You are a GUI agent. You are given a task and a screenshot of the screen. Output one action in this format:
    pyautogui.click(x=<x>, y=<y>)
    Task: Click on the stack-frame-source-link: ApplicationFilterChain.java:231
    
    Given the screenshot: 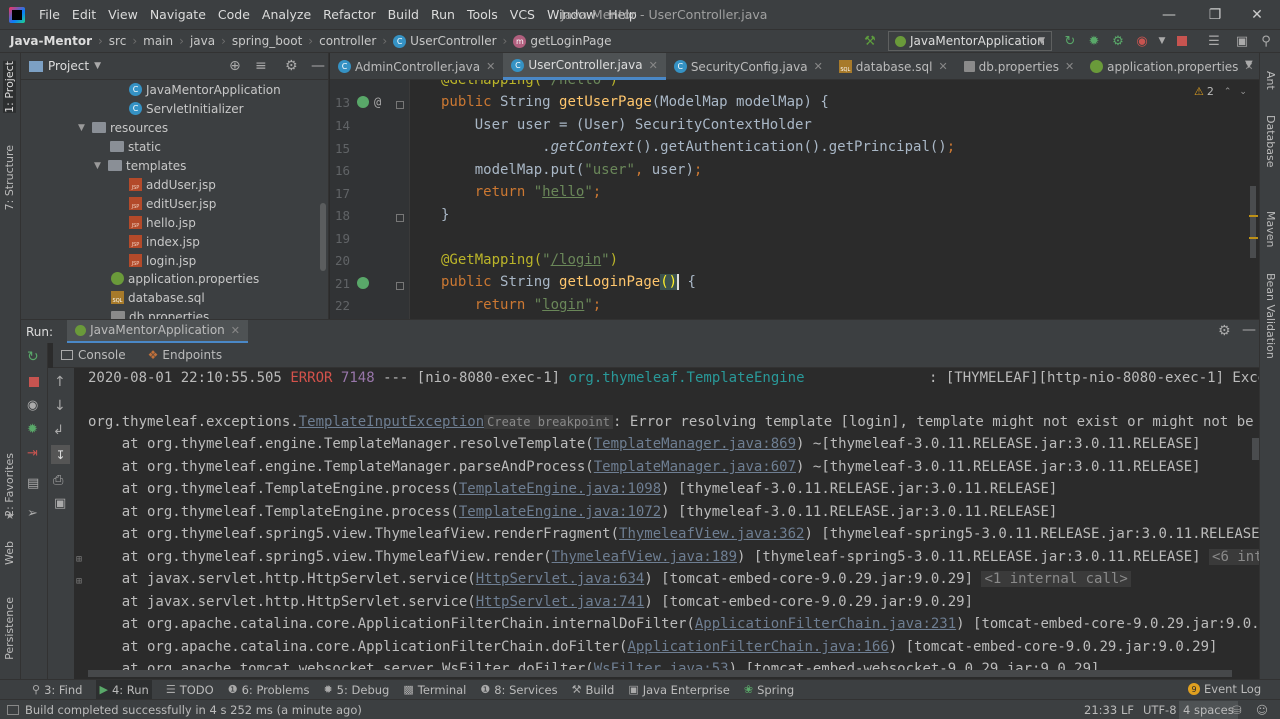 What is the action you would take?
    pyautogui.click(x=825, y=624)
    